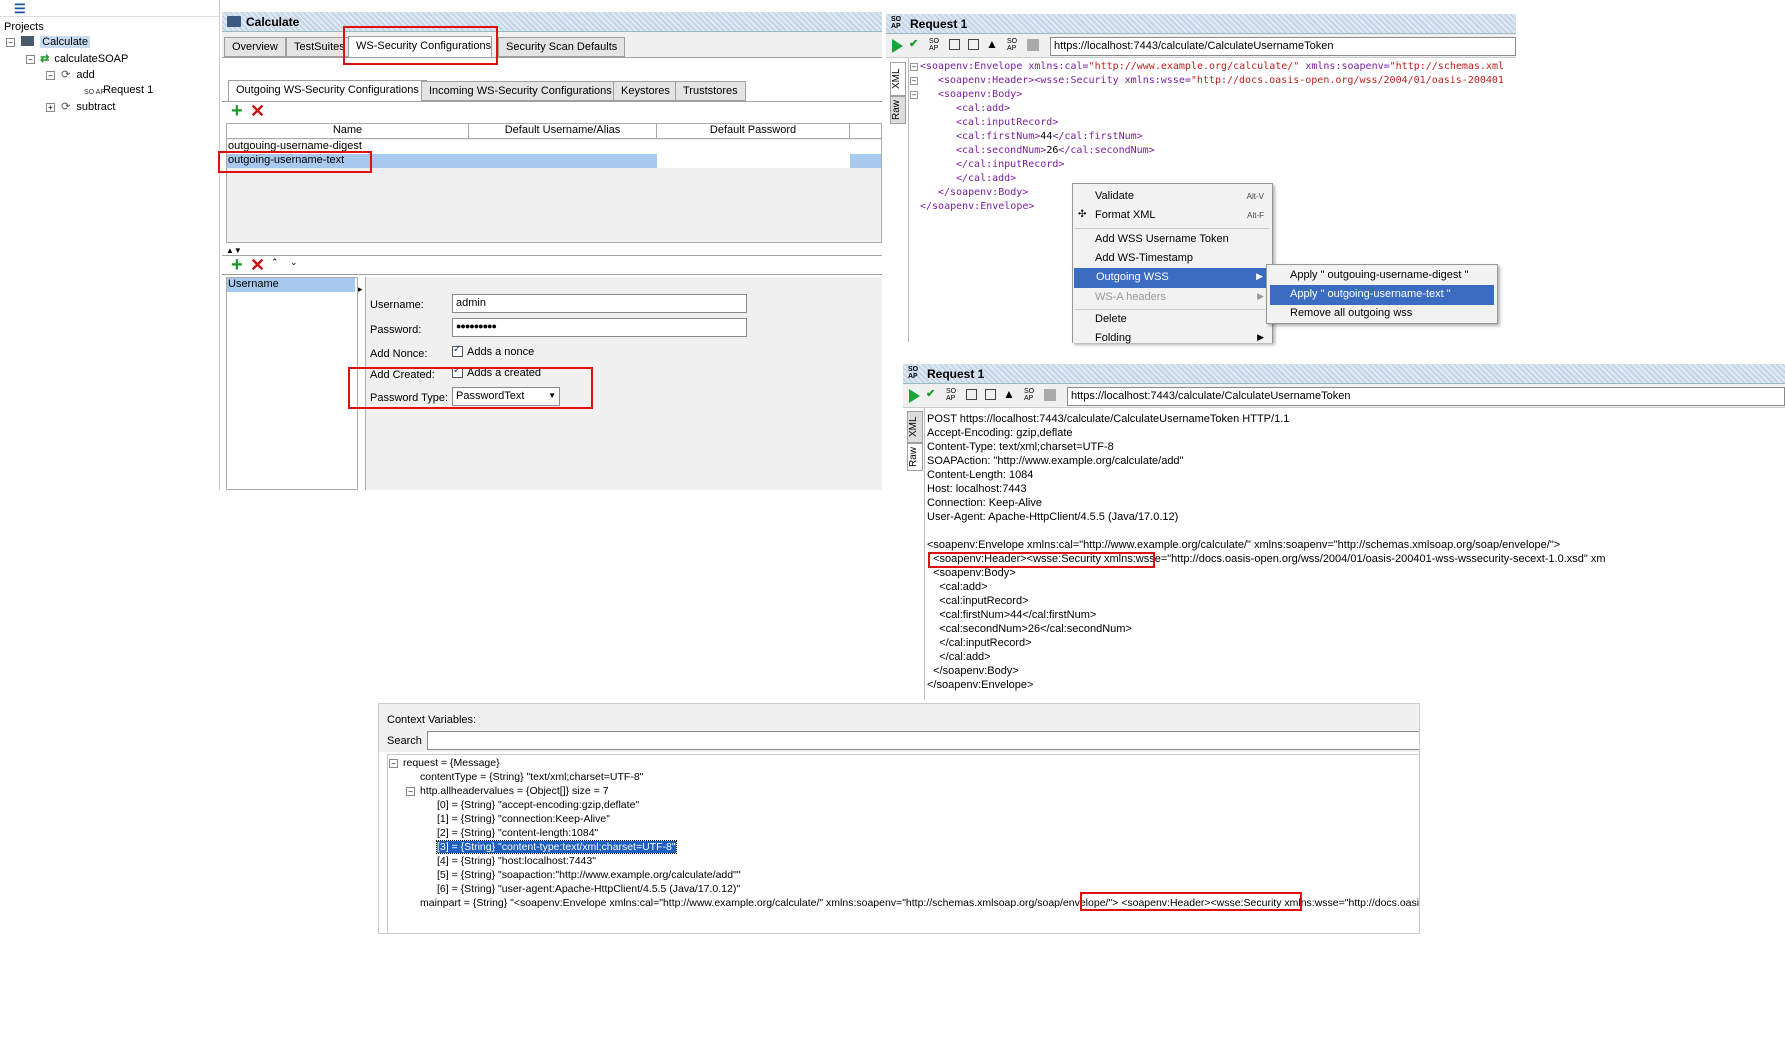 The width and height of the screenshot is (1785, 1063). Describe the element at coordinates (50, 107) in the screenshot. I see `expand-icon: +` at that location.